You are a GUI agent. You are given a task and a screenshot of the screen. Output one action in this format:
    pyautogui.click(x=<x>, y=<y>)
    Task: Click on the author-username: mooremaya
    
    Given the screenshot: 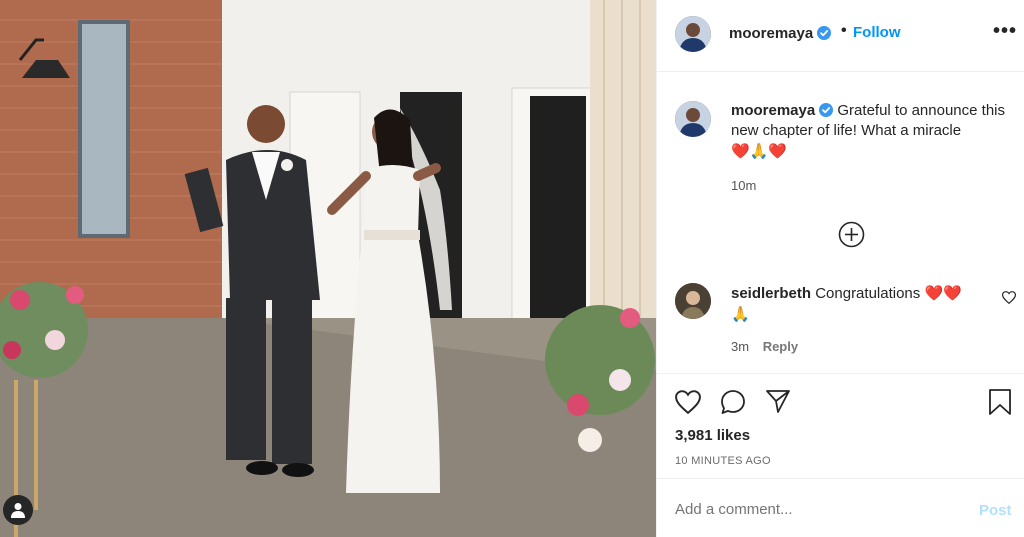 What is the action you would take?
    pyautogui.click(x=780, y=33)
    